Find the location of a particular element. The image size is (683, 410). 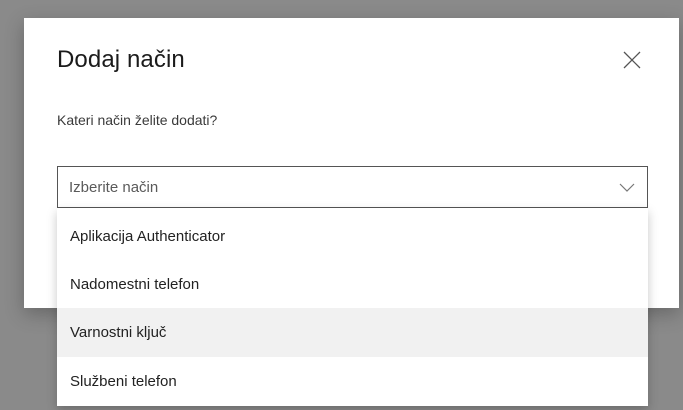

close-button is located at coordinates (632, 60).